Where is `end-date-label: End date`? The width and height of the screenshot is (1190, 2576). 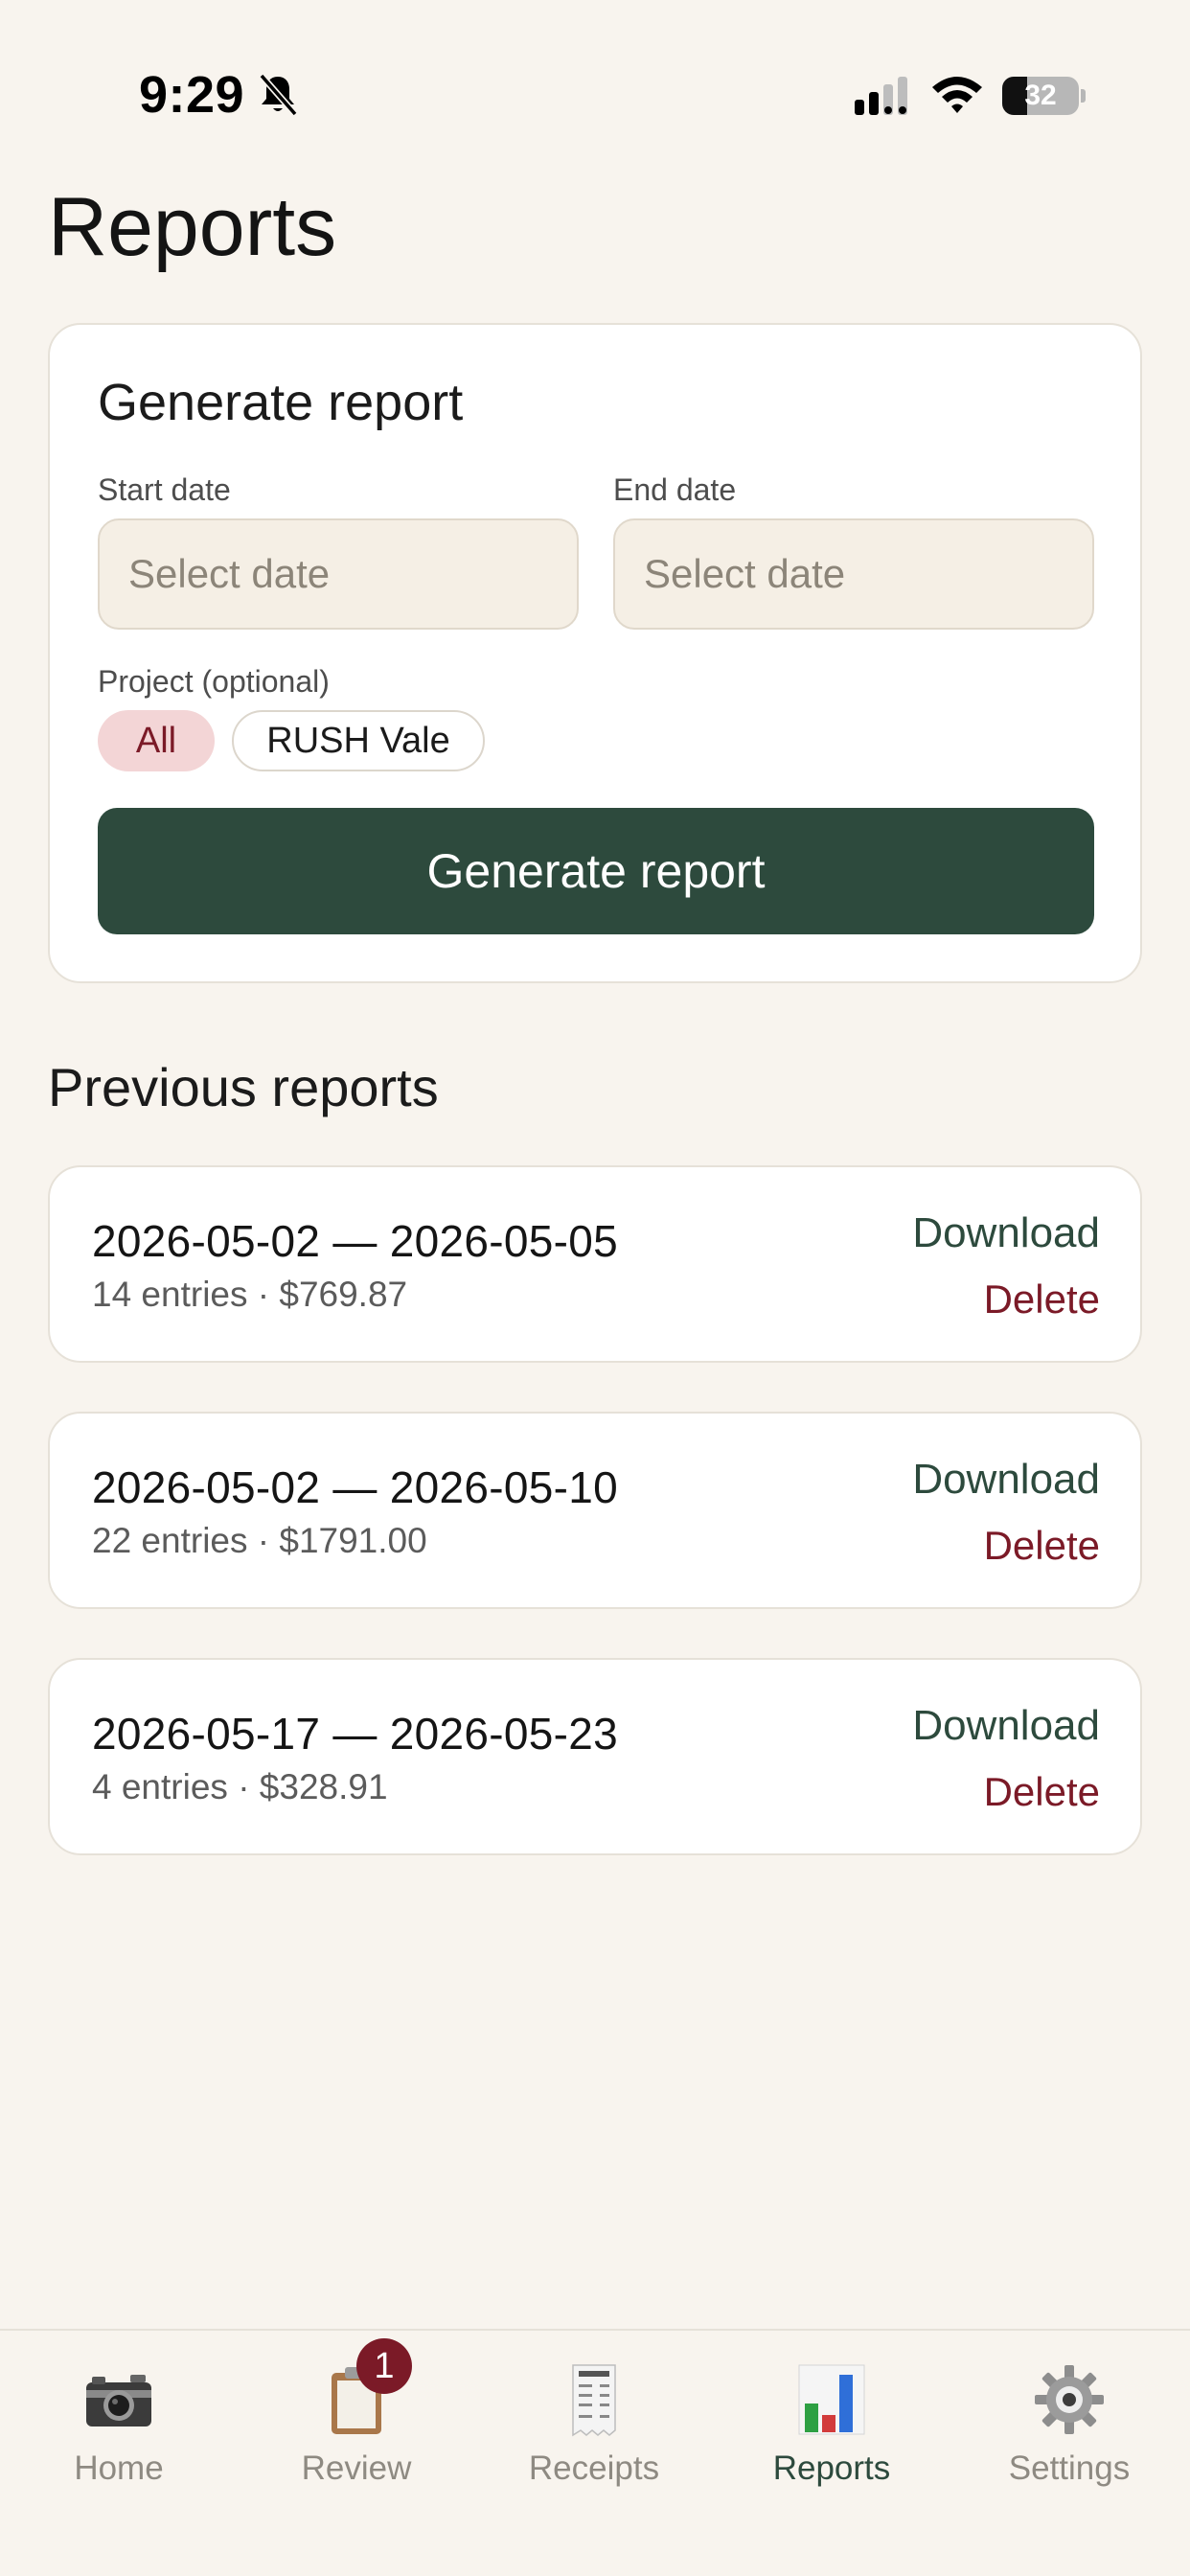 end-date-label: End date is located at coordinates (675, 490).